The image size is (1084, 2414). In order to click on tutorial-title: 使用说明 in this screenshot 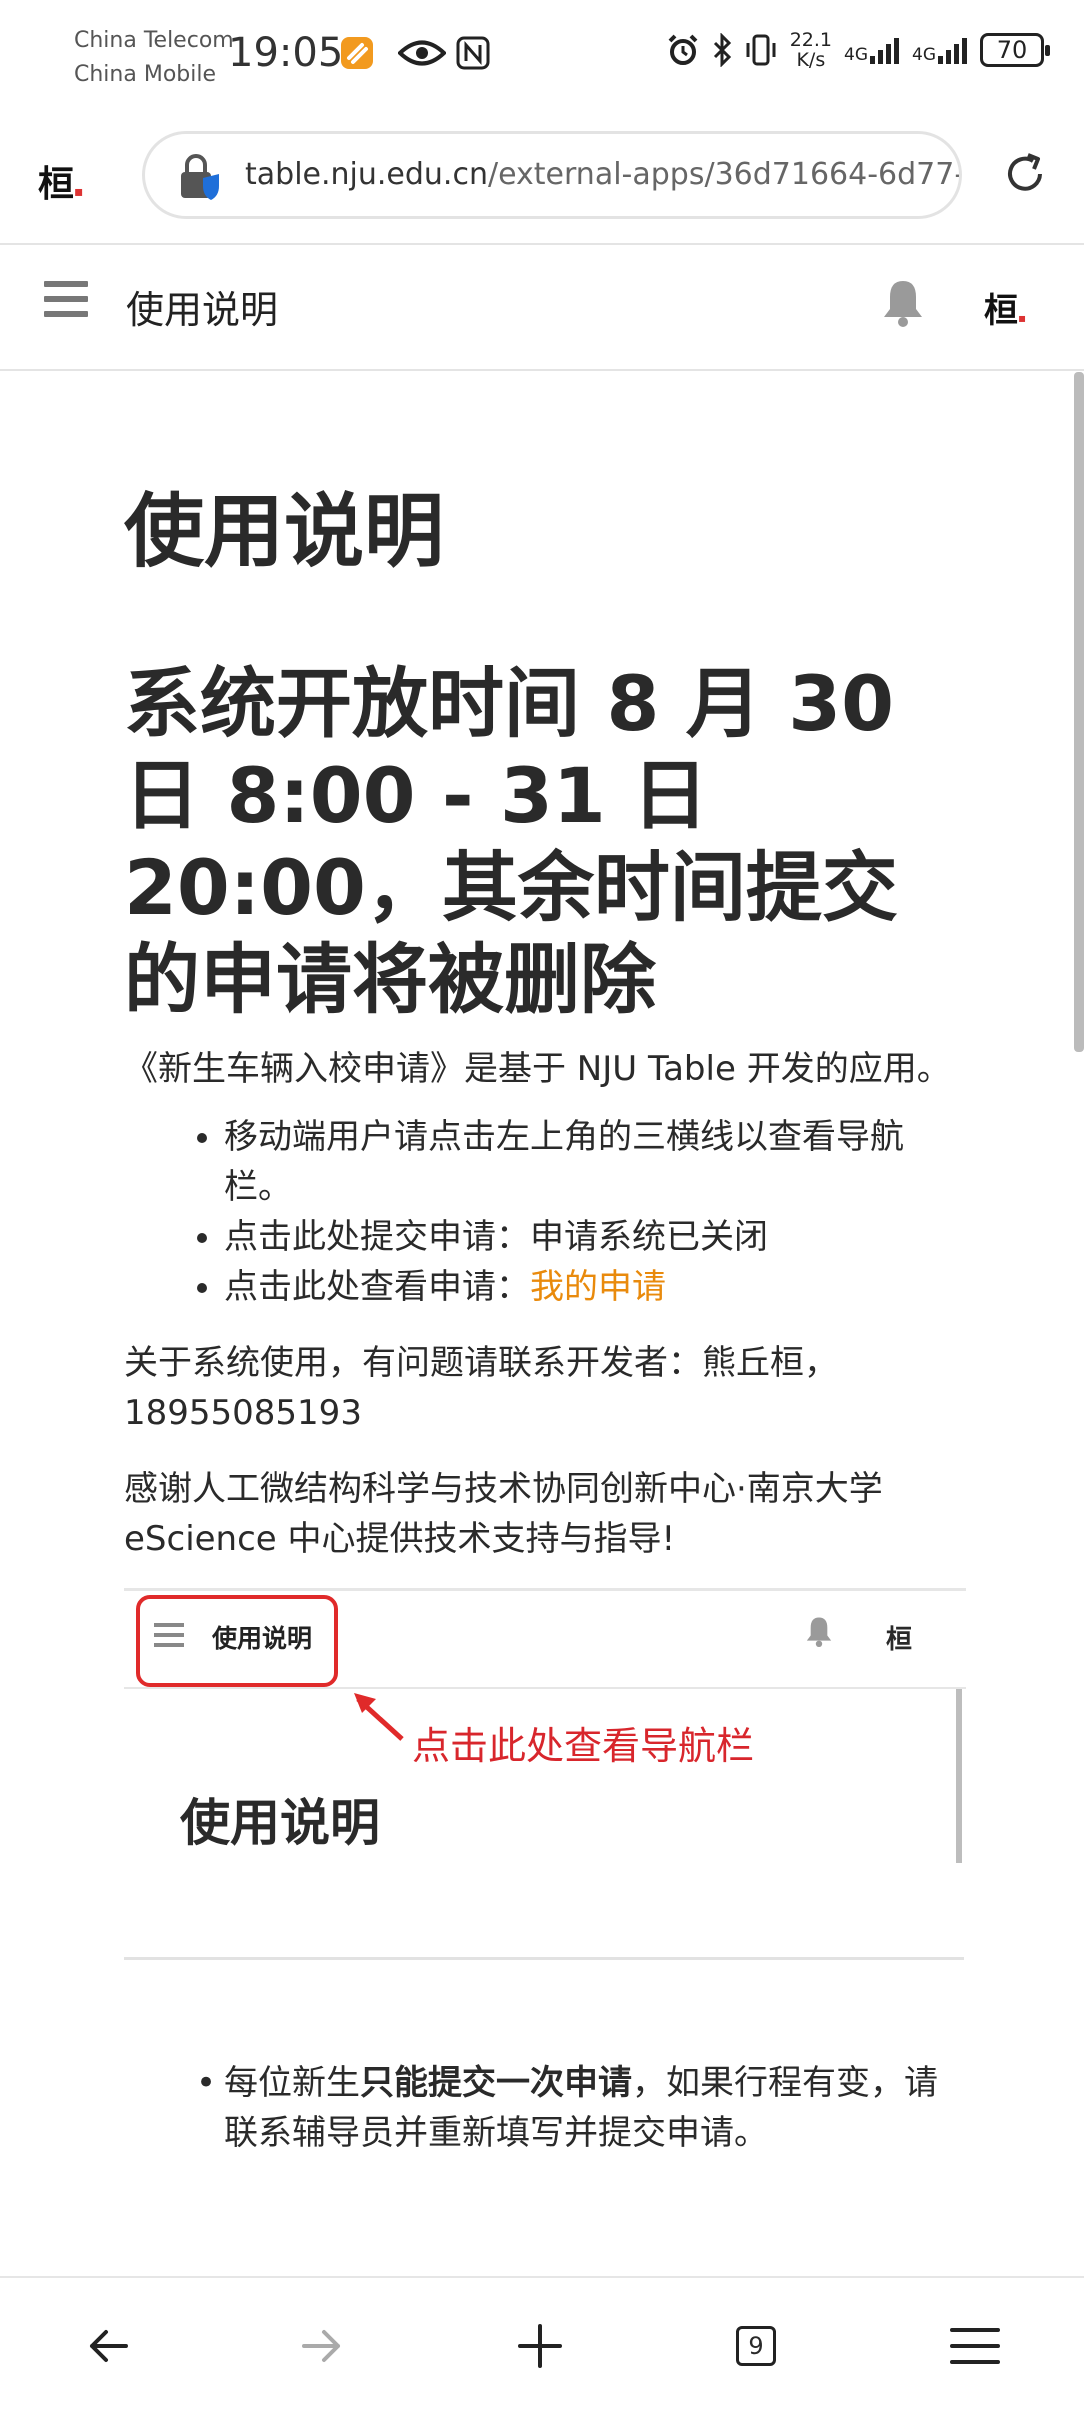, I will do `click(280, 1823)`.